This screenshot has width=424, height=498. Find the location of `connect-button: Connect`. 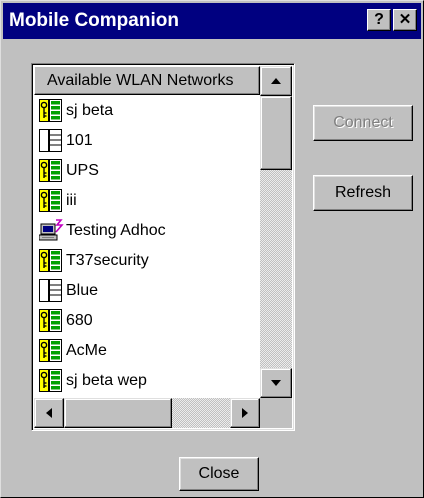

connect-button: Connect is located at coordinates (363, 123).